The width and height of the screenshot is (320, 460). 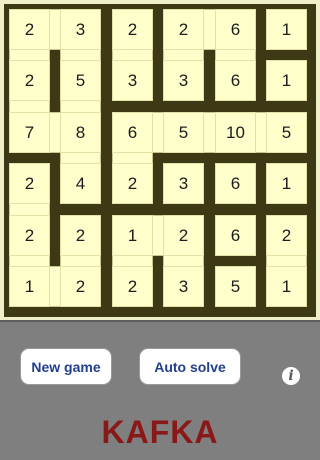 What do you see at coordinates (29, 132) in the screenshot?
I see `board-cell: 7` at bounding box center [29, 132].